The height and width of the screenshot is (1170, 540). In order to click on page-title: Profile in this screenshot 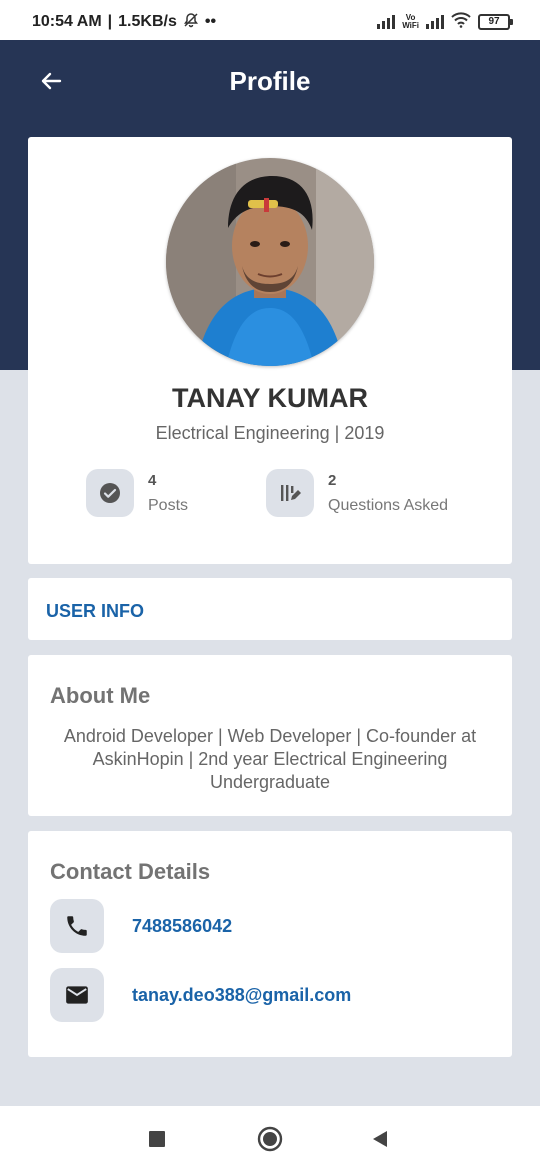, I will do `click(270, 81)`.